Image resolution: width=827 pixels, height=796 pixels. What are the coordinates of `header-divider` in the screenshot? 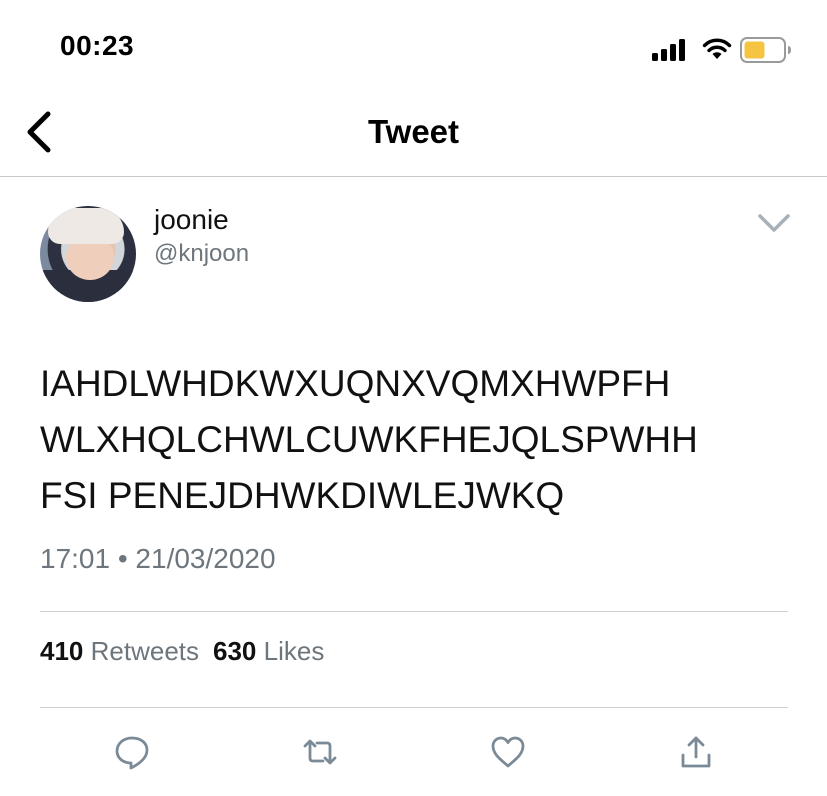 It's located at (413, 176).